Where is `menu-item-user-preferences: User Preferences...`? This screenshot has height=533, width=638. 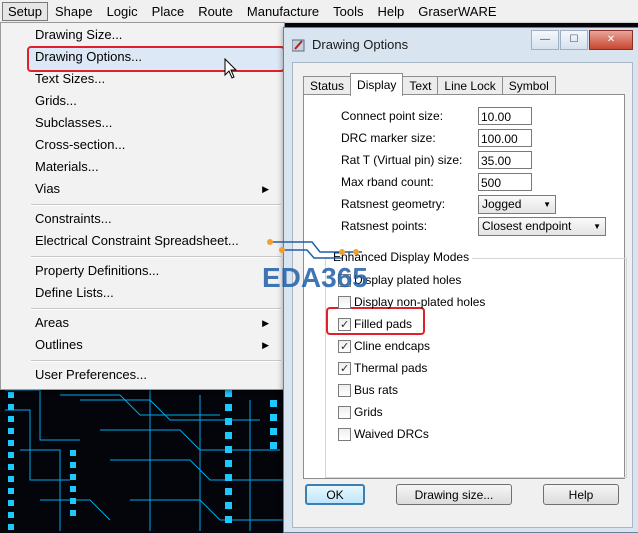
menu-item-user-preferences: User Preferences... is located at coordinates (155, 375).